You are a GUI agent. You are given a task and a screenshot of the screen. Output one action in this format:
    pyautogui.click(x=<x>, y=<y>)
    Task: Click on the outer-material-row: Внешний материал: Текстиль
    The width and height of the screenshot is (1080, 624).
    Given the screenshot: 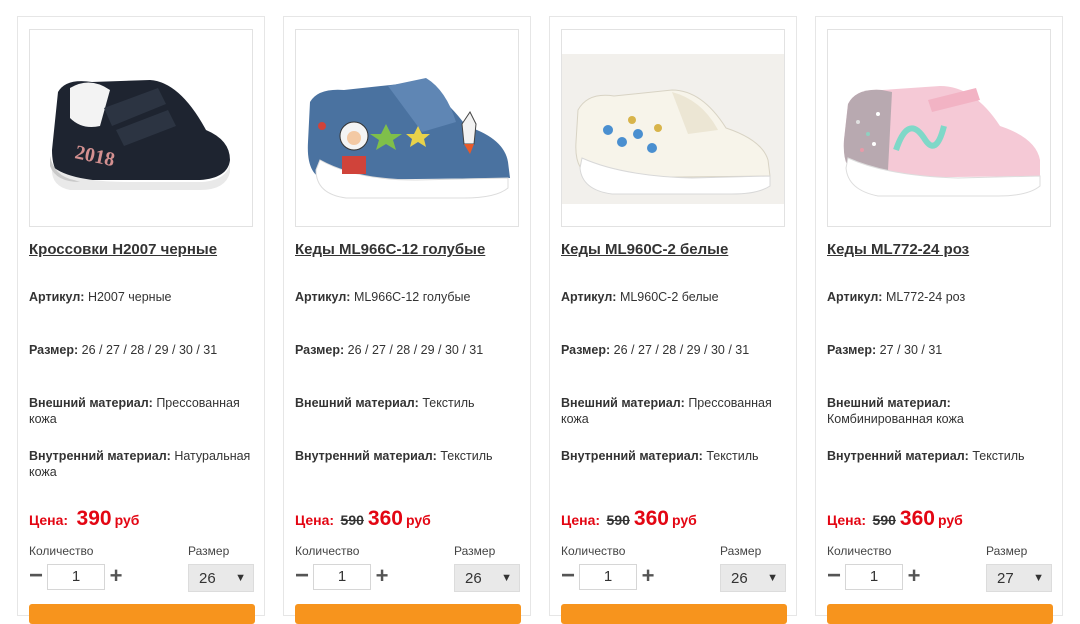 What is the action you would take?
    pyautogui.click(x=409, y=403)
    